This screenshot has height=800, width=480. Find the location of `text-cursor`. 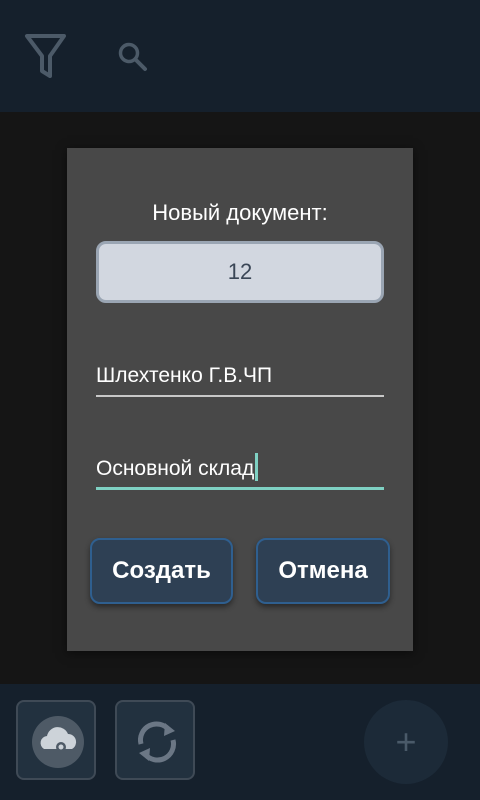

text-cursor is located at coordinates (257, 467).